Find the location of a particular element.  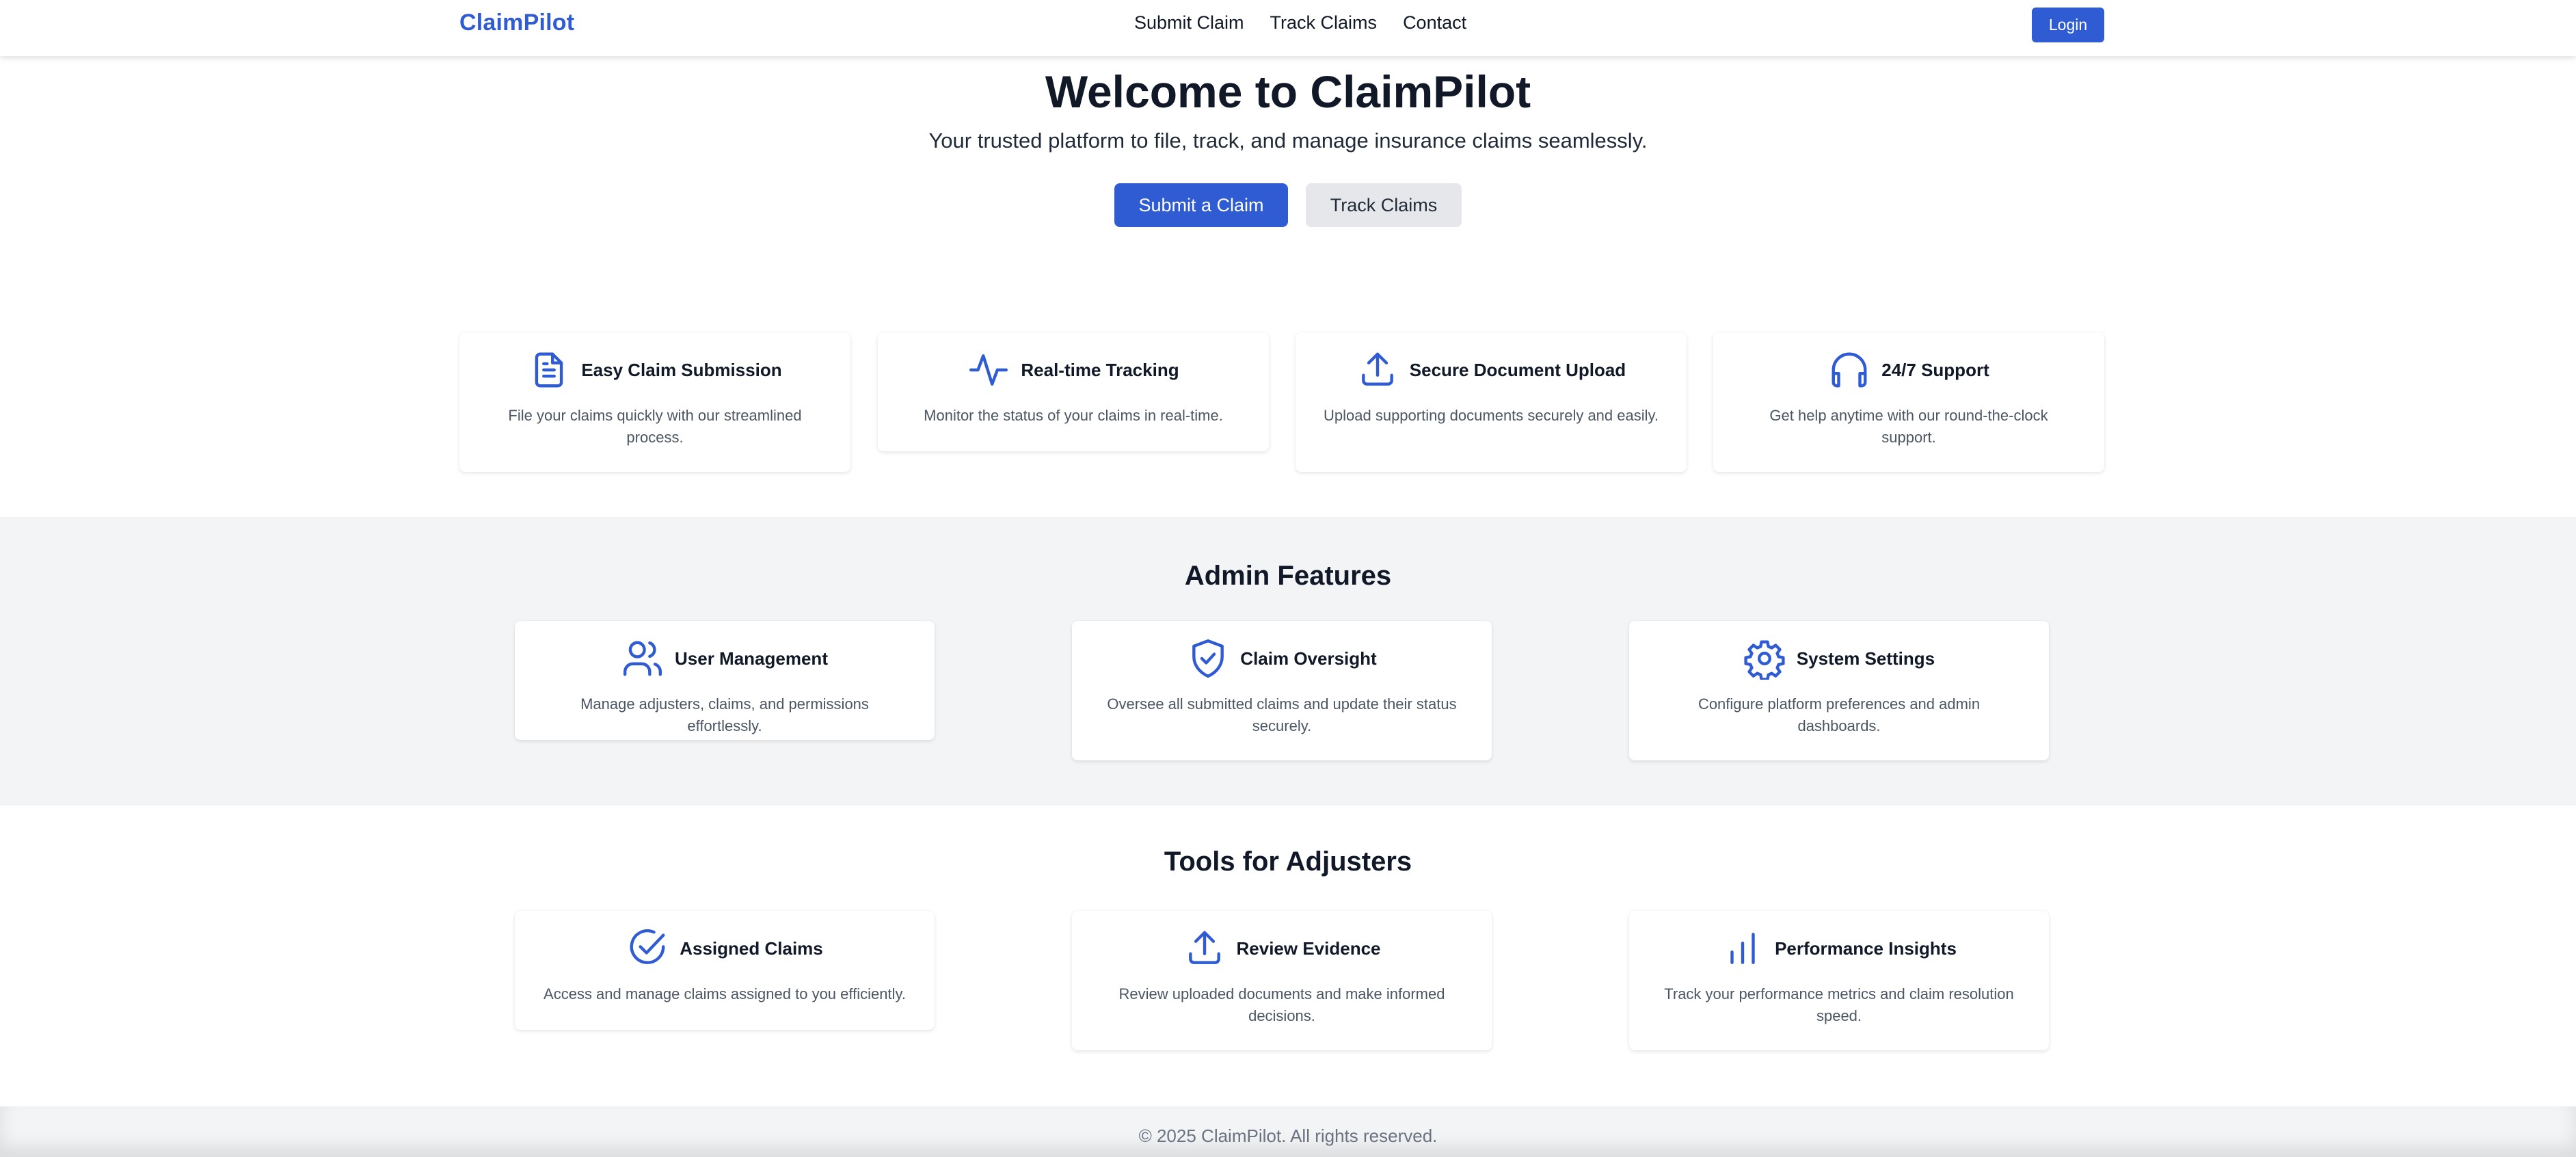

nav-links: Submit Claim Track Claims Contact is located at coordinates (1300, 23).